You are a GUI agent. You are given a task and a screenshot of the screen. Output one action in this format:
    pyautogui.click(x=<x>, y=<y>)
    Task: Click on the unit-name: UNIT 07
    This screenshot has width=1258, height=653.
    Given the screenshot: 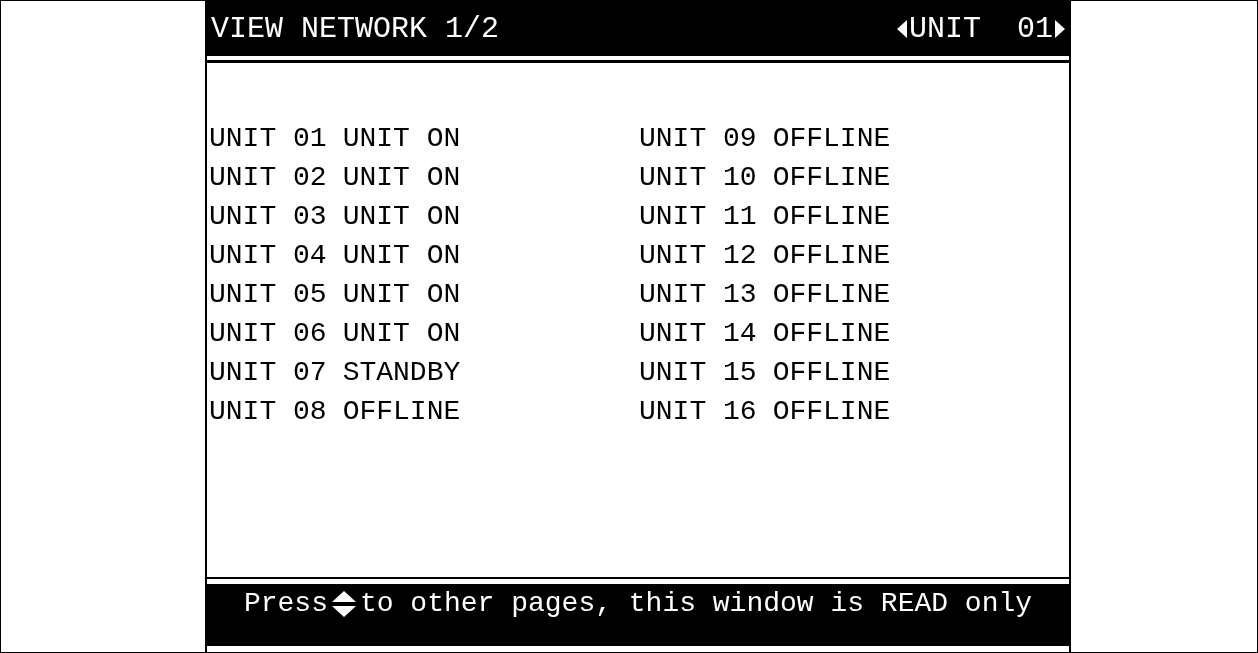 What is the action you would take?
    pyautogui.click(x=268, y=372)
    